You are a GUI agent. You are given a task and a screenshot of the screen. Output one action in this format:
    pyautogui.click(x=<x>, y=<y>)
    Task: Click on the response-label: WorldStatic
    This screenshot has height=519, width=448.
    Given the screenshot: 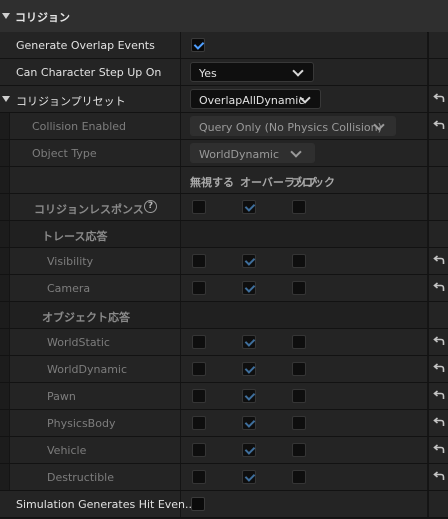 What is the action you would take?
    pyautogui.click(x=78, y=342)
    